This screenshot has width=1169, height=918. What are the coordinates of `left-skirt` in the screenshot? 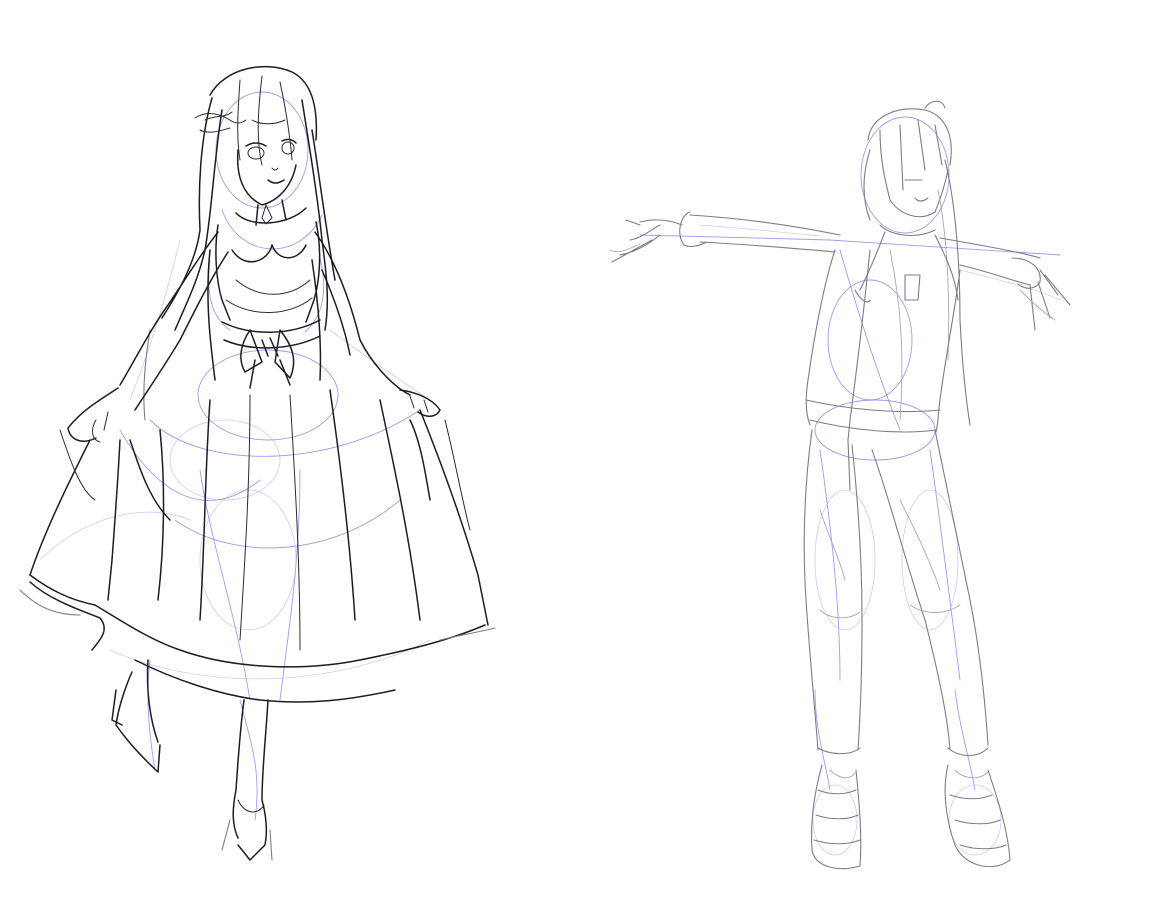 It's located at (257, 546).